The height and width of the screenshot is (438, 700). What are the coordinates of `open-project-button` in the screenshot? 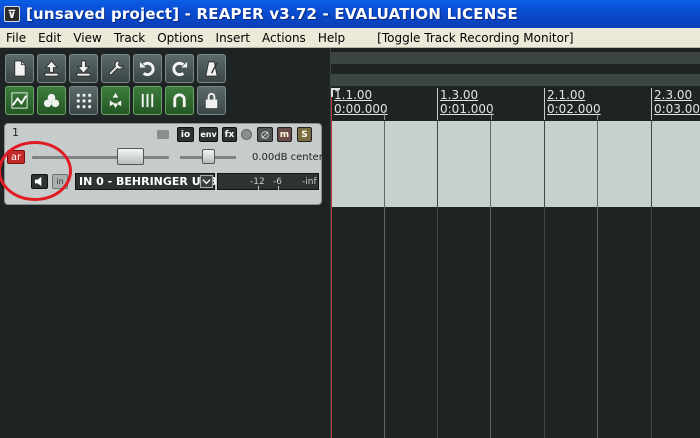 It's located at (51, 68).